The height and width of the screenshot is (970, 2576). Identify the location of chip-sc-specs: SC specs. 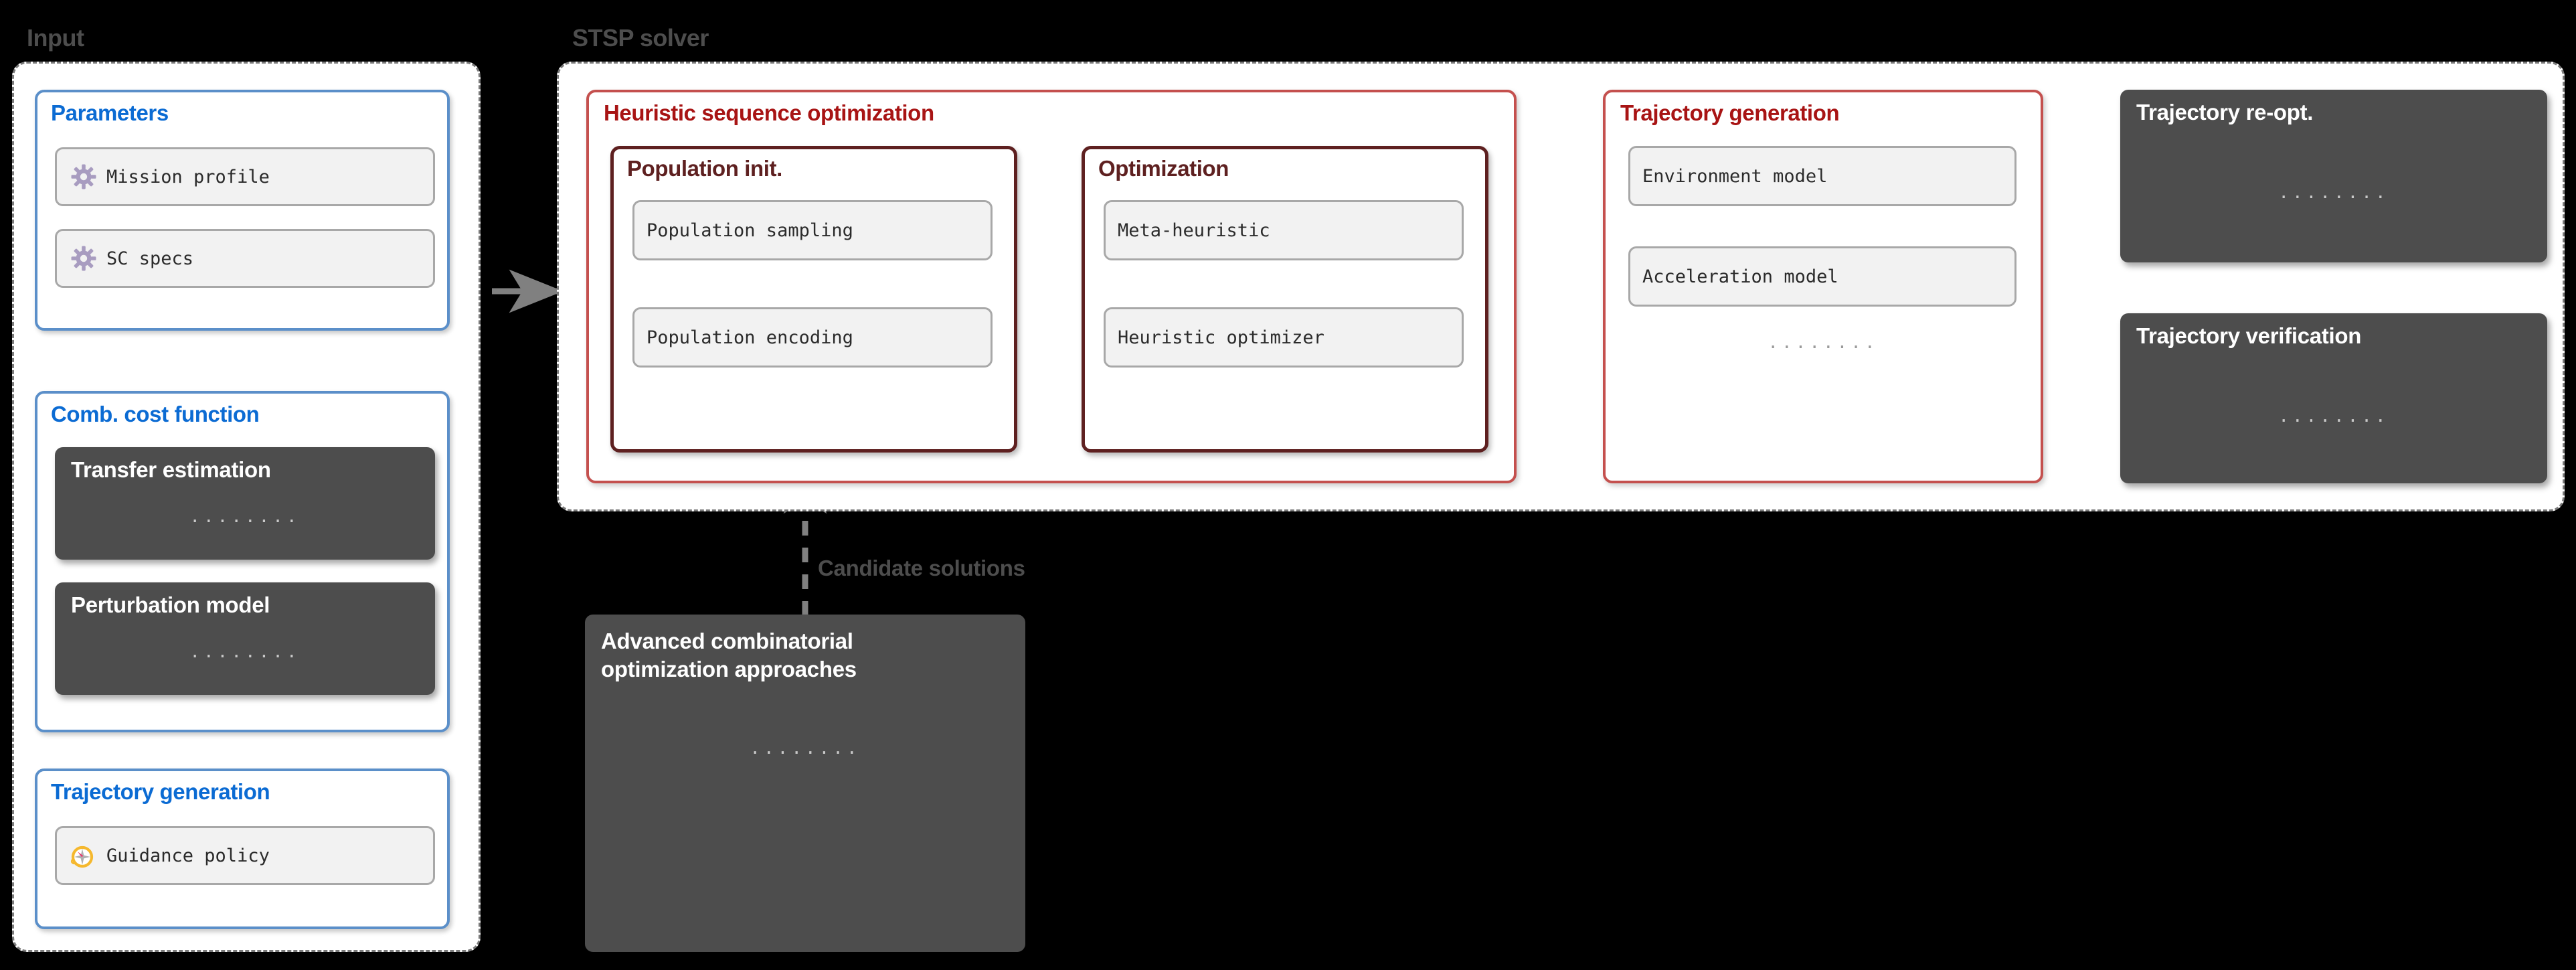
(245, 258).